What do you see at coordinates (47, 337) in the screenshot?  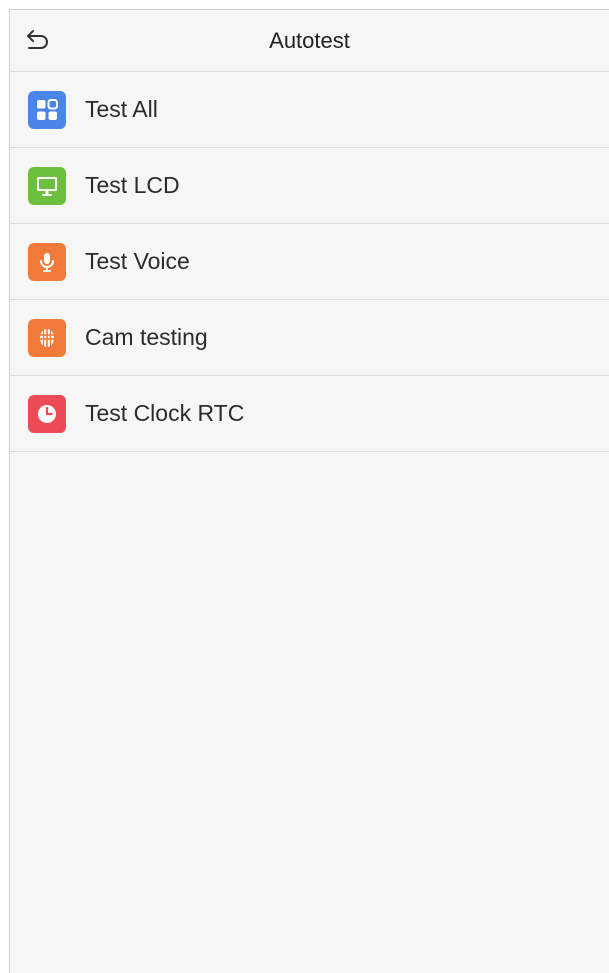 I see `face-scan-icon` at bounding box center [47, 337].